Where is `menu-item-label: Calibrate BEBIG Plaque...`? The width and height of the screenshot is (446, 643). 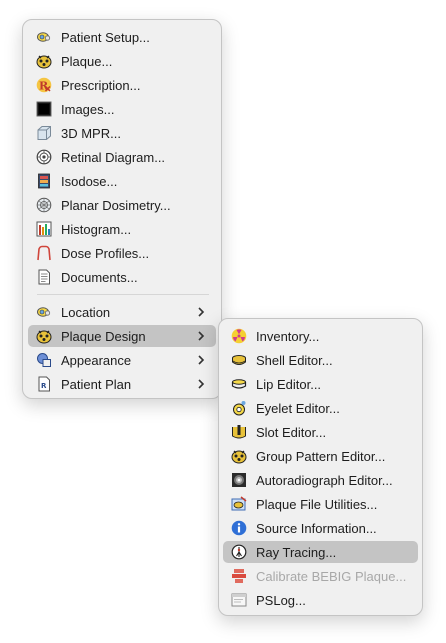
menu-item-label: Calibrate BEBIG Plaque... is located at coordinates (331, 576).